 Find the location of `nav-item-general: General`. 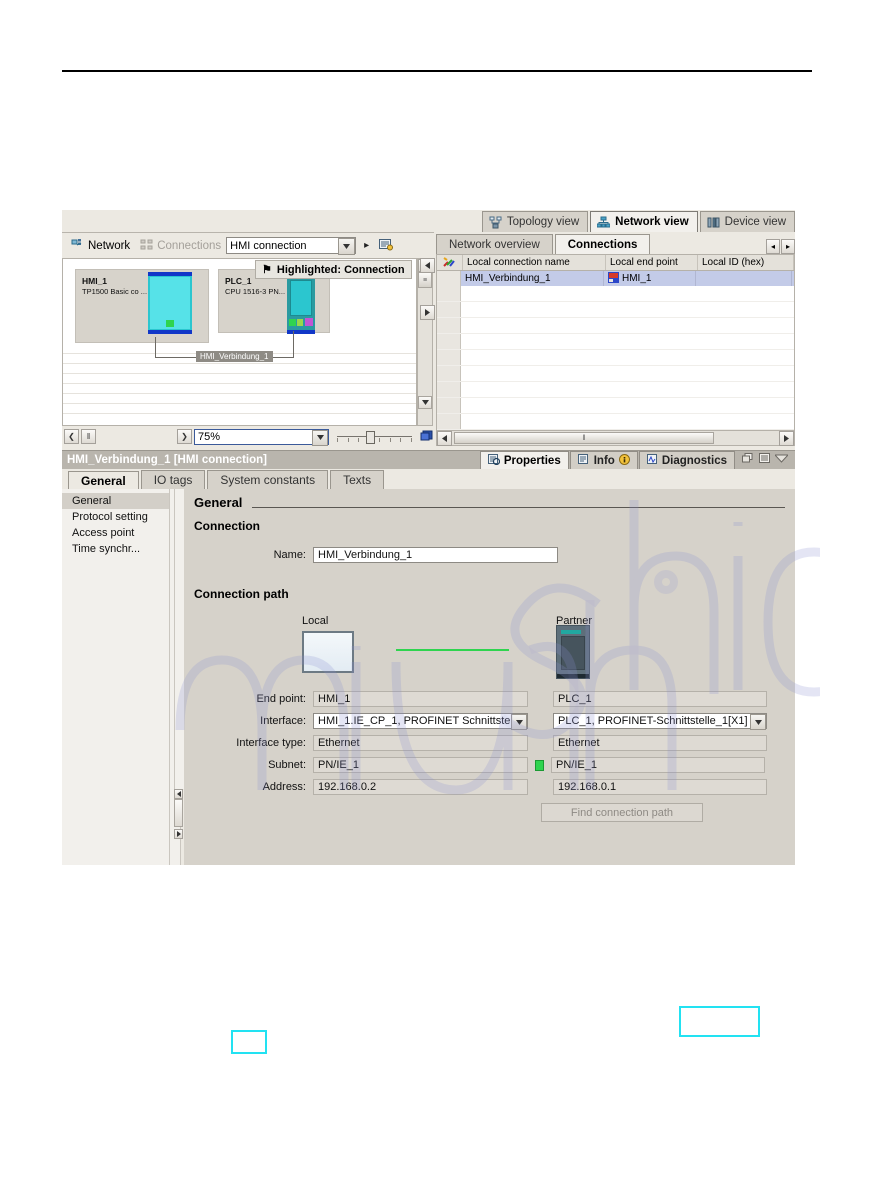

nav-item-general: General is located at coordinates (115, 501).